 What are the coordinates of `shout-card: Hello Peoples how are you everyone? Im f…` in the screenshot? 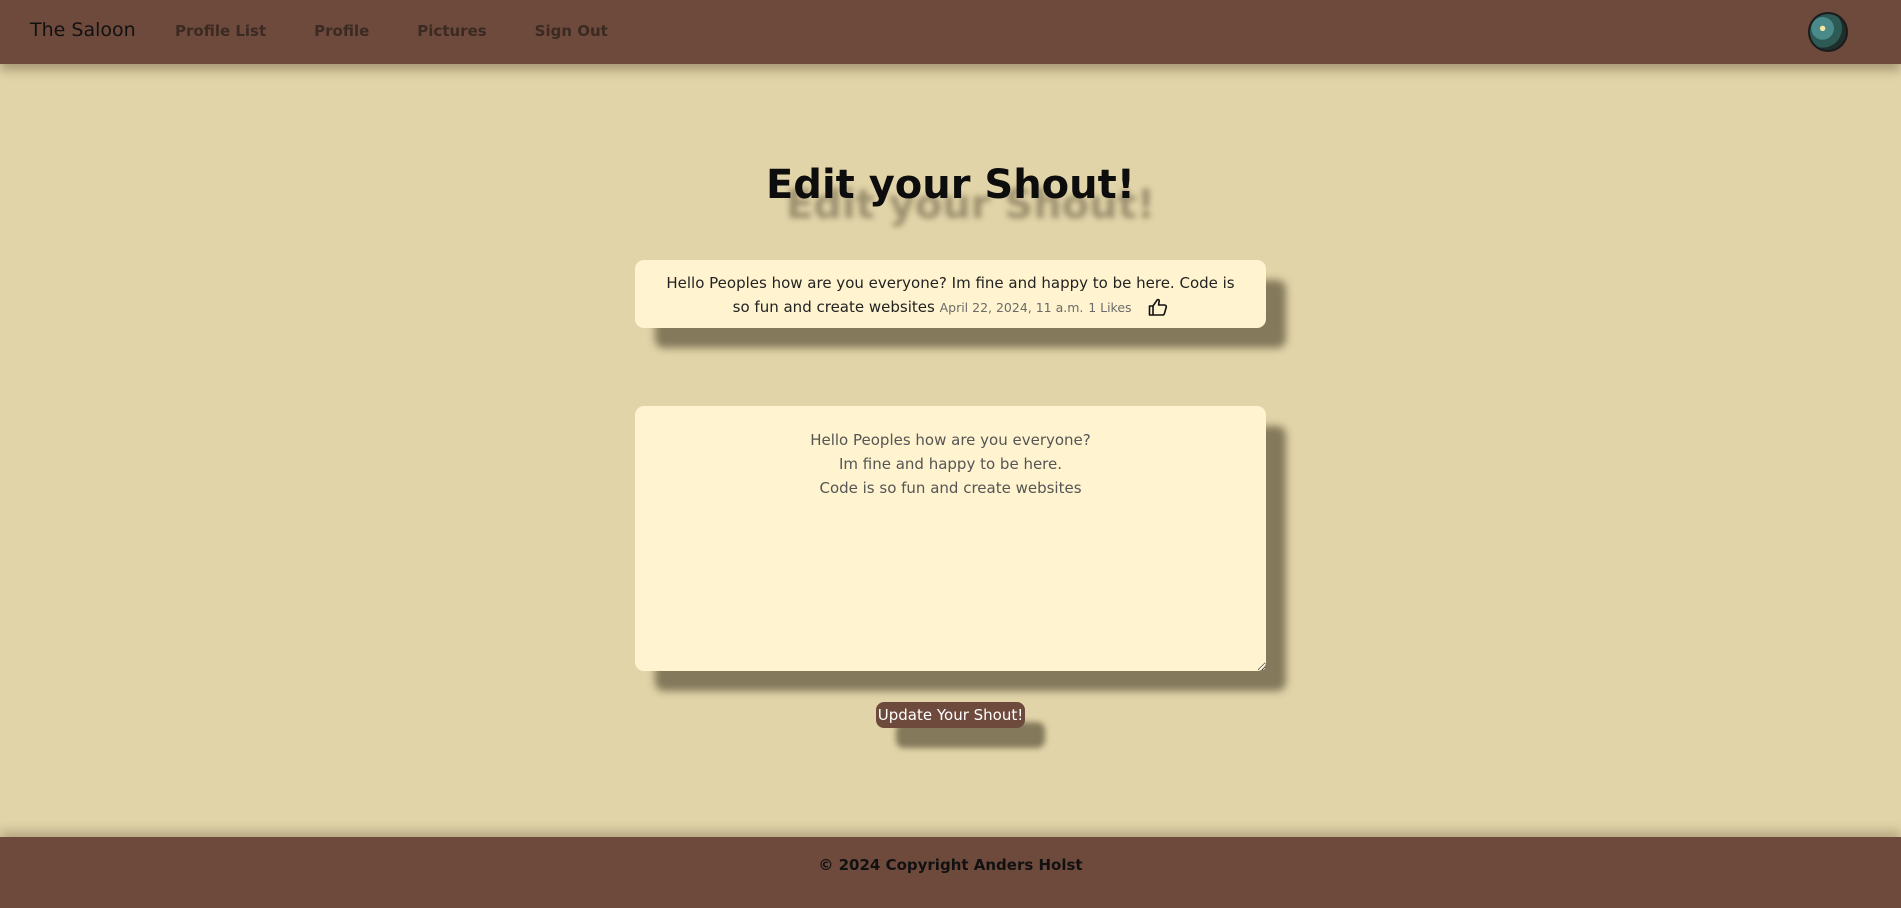 It's located at (950, 294).